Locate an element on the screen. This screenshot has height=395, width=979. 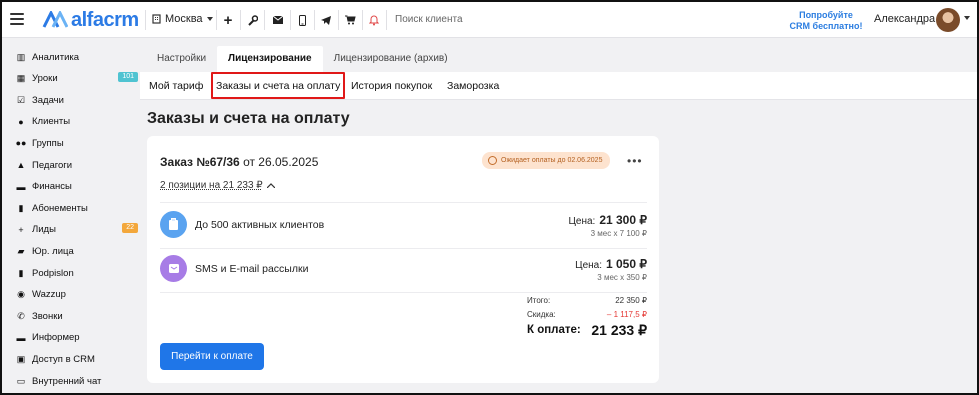
count-badge: 101 is located at coordinates (128, 76).